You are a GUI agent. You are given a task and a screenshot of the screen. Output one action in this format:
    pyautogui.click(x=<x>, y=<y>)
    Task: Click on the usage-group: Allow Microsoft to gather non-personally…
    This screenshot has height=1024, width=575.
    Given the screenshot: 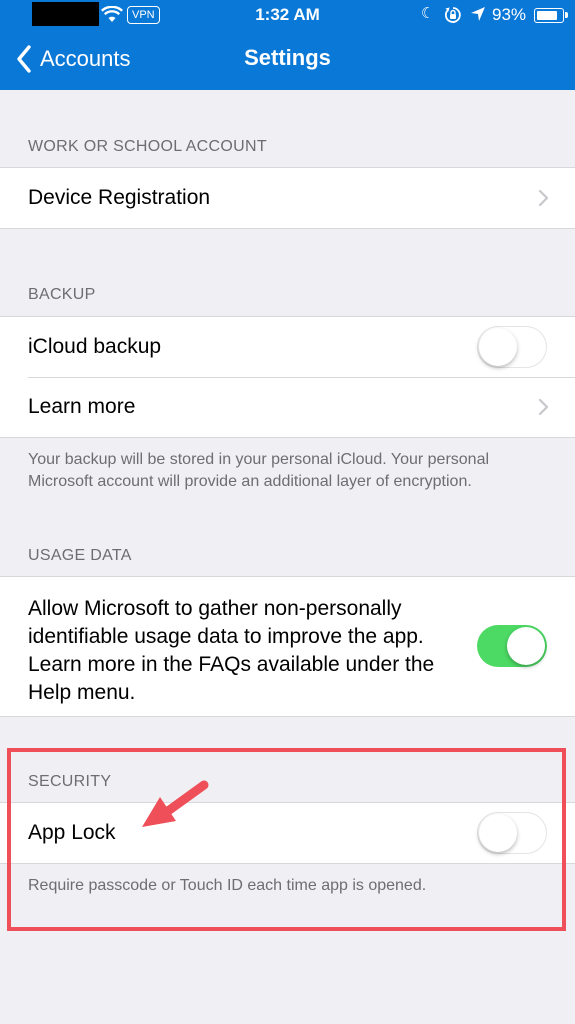 What is the action you would take?
    pyautogui.click(x=287, y=646)
    